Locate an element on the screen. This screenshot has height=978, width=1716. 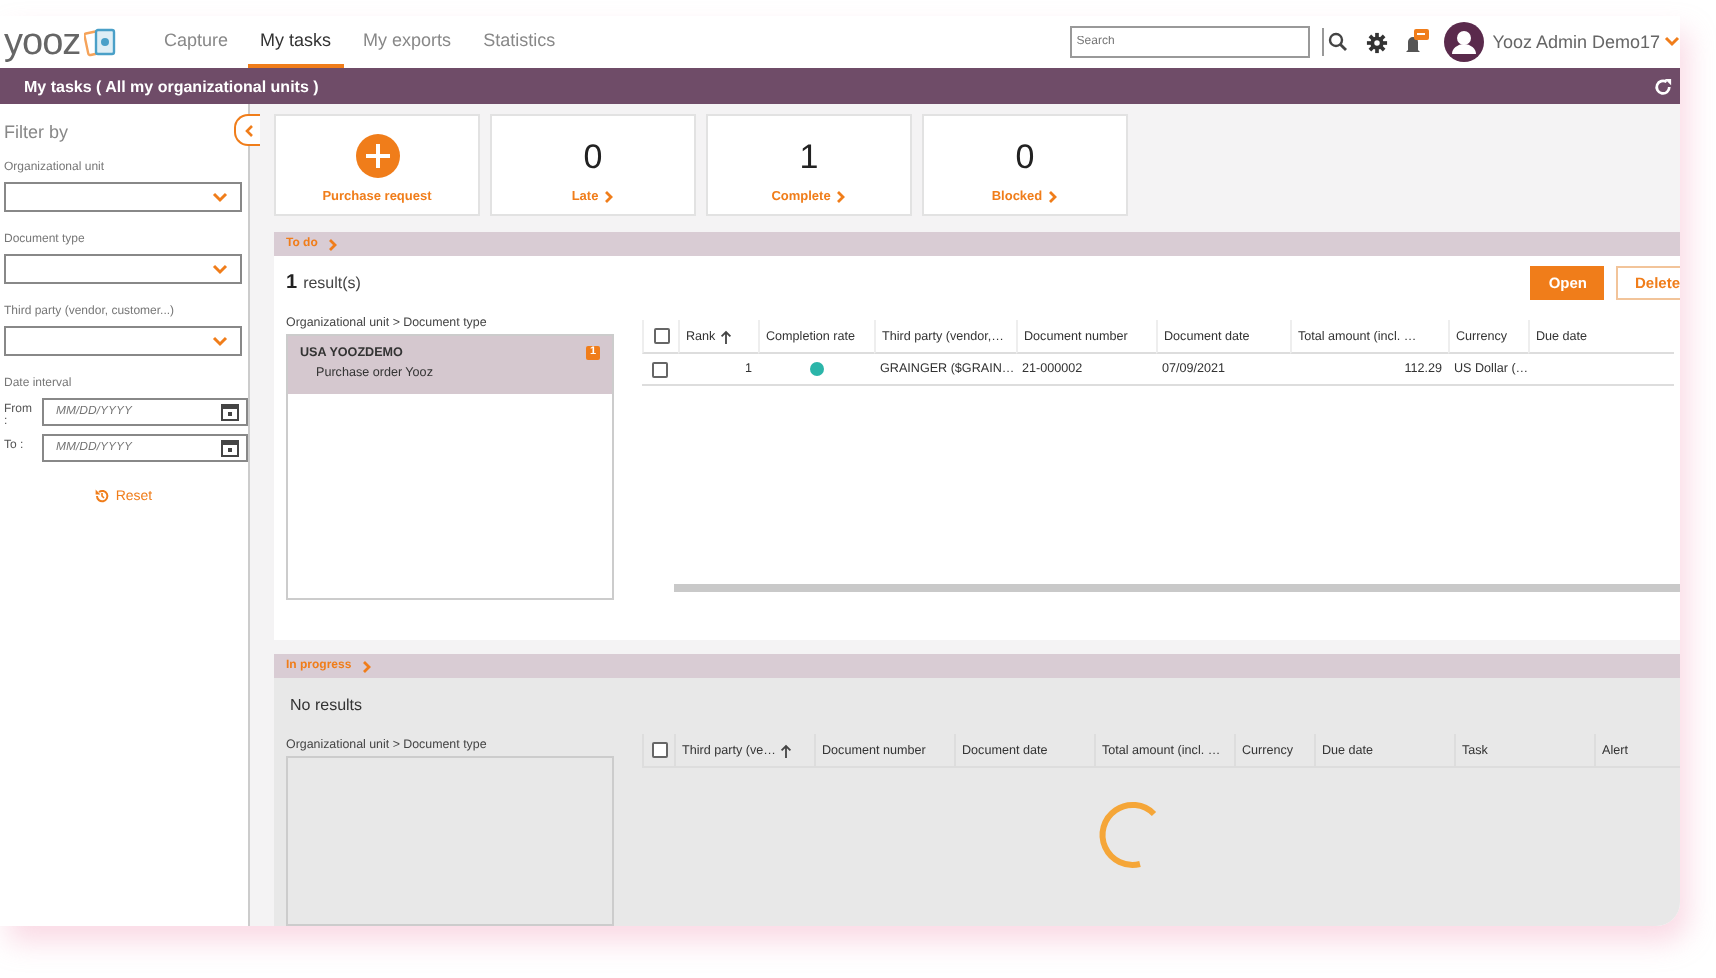
cards-logo-icon is located at coordinates (102, 42).